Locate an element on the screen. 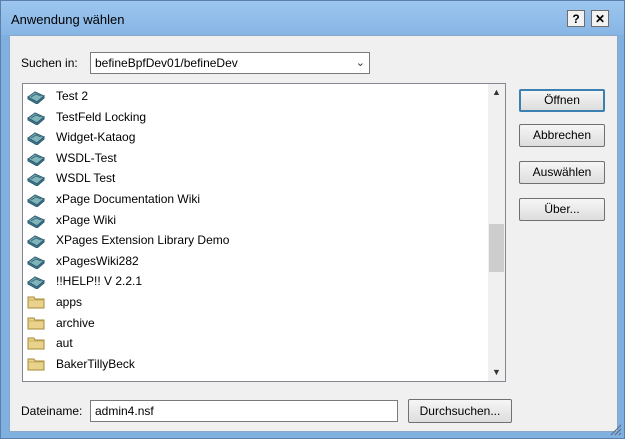 The image size is (625, 439). list-item: !!HELP!! V 2.2.1 is located at coordinates (257, 281).